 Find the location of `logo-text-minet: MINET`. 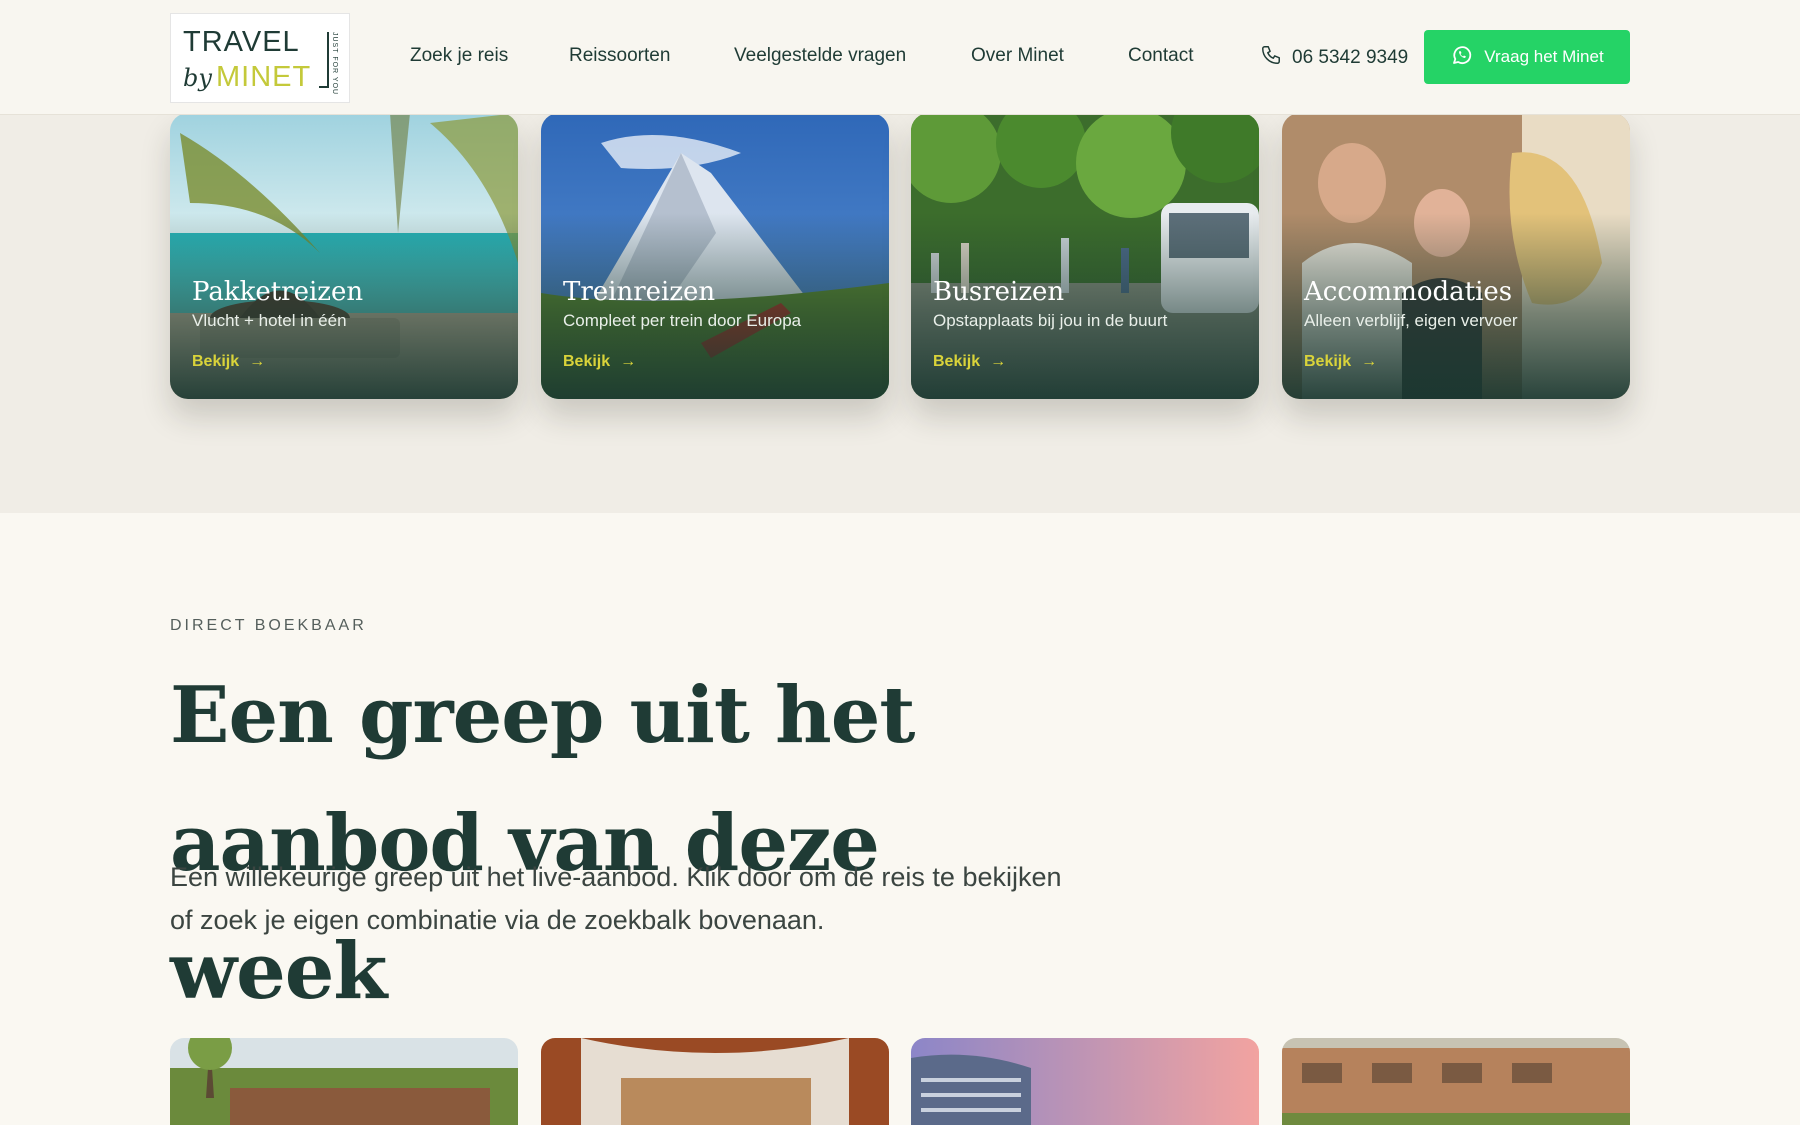

logo-text-minet: MINET is located at coordinates (264, 77).